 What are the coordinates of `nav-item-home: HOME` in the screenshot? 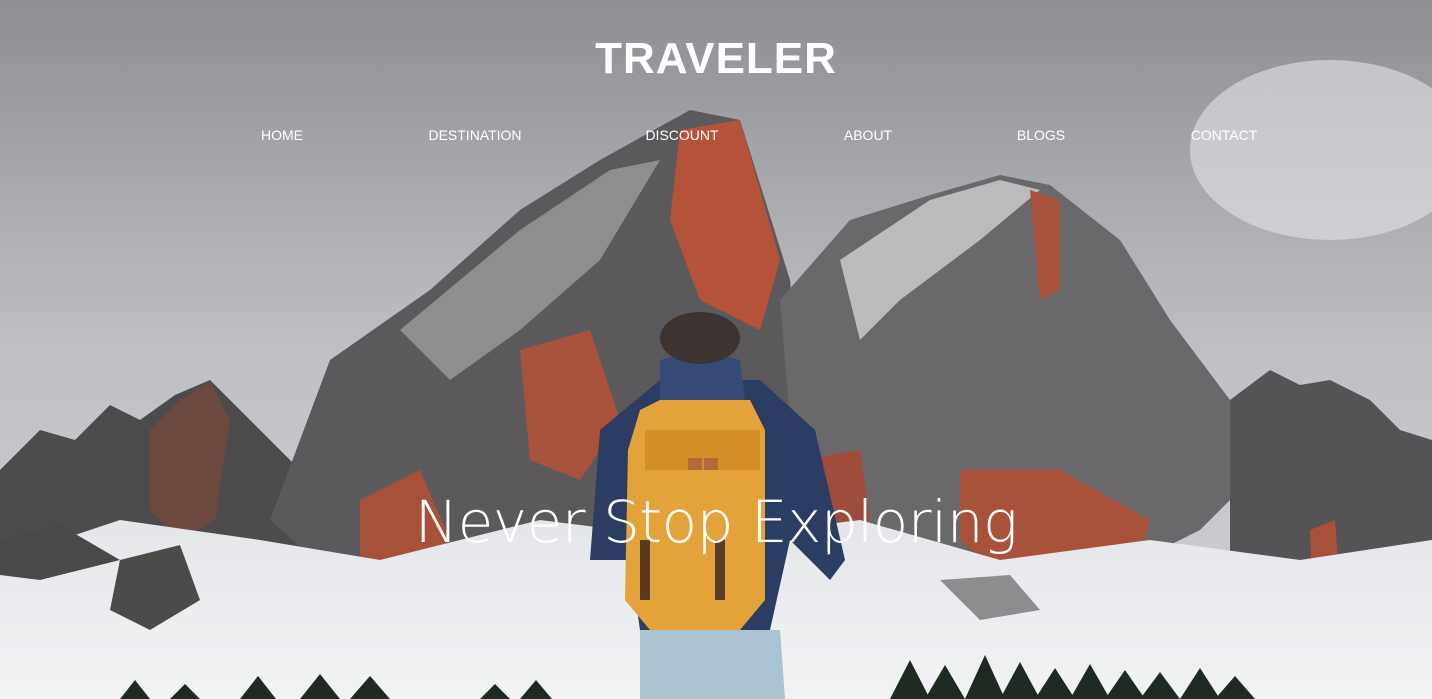 It's located at (282, 135).